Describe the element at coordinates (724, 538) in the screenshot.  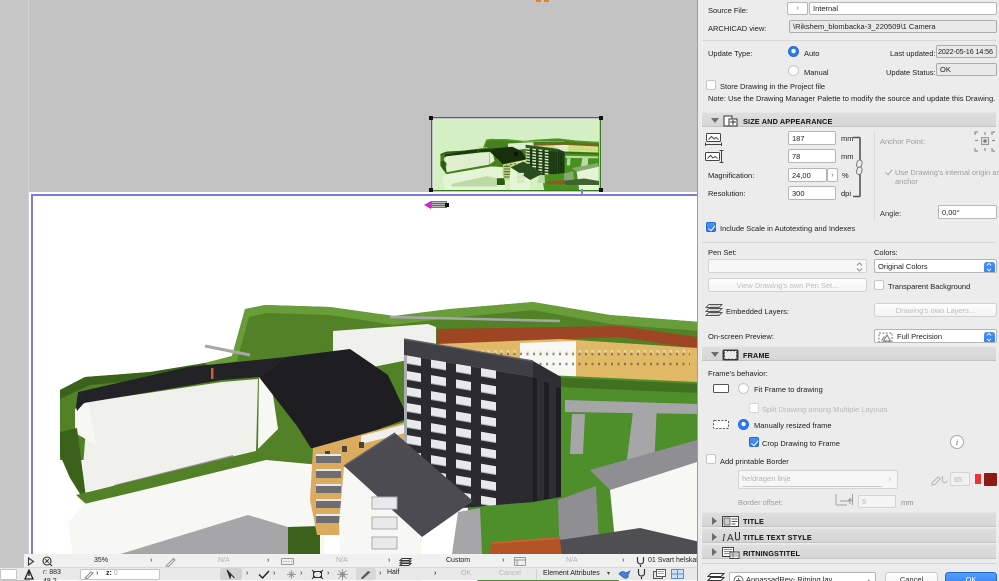
I see `svg-text: I` at that location.